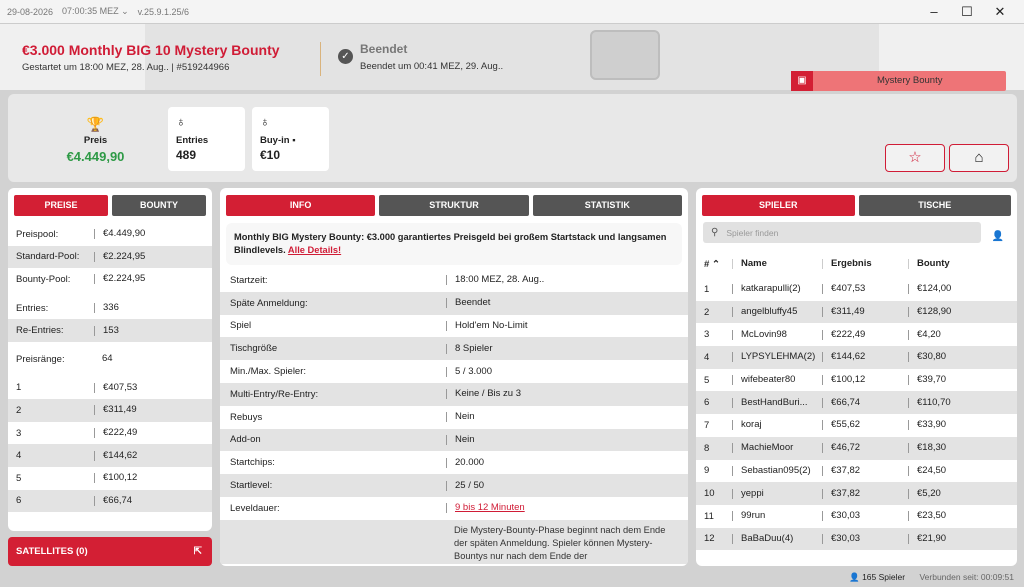  What do you see at coordinates (110, 455) in the screenshot?
I see `payout-row: 4 €144,62` at bounding box center [110, 455].